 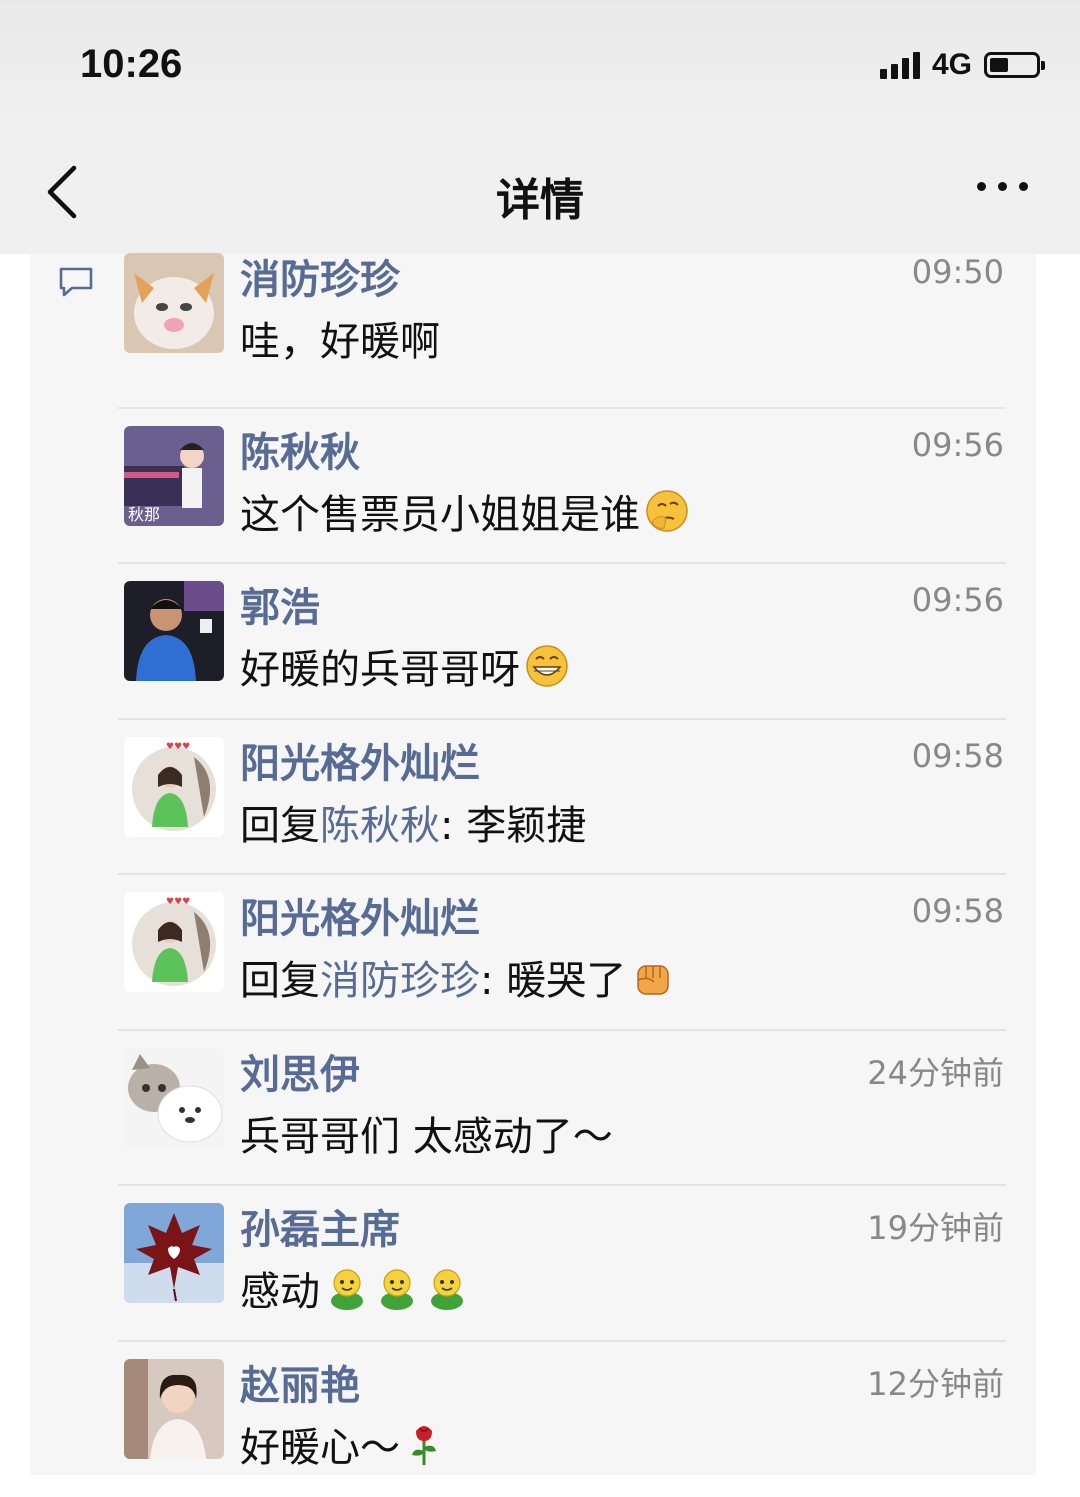 I want to click on kitten-avatar, so click(x=174, y=303).